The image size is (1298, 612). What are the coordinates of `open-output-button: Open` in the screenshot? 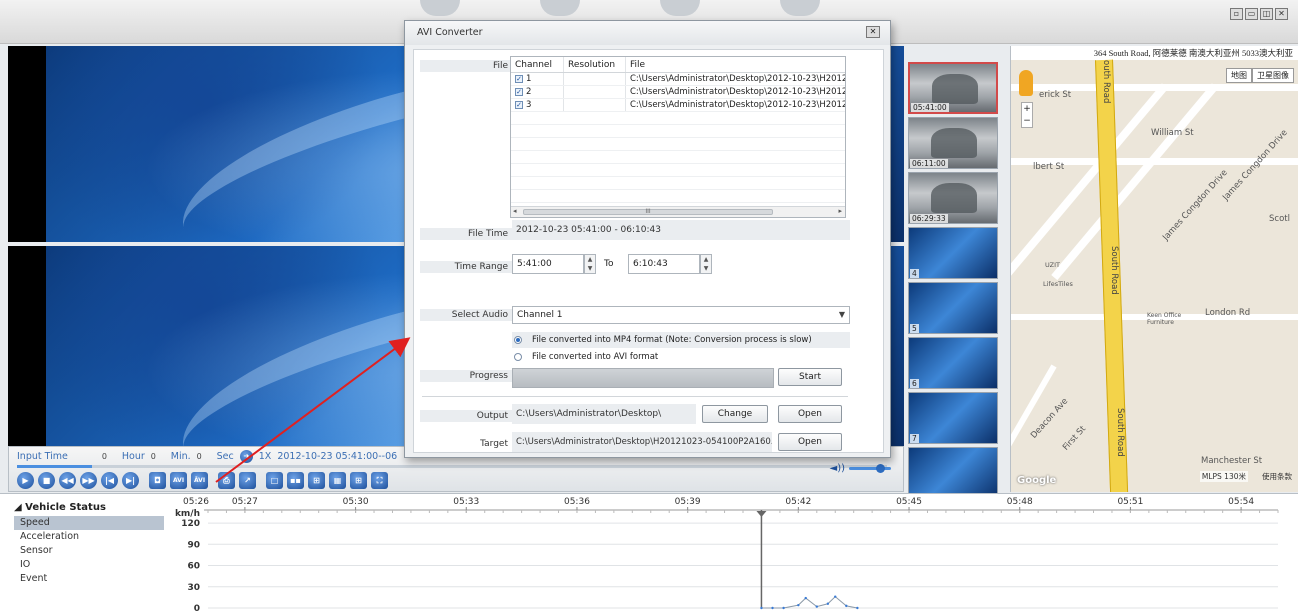 It's located at (810, 414).